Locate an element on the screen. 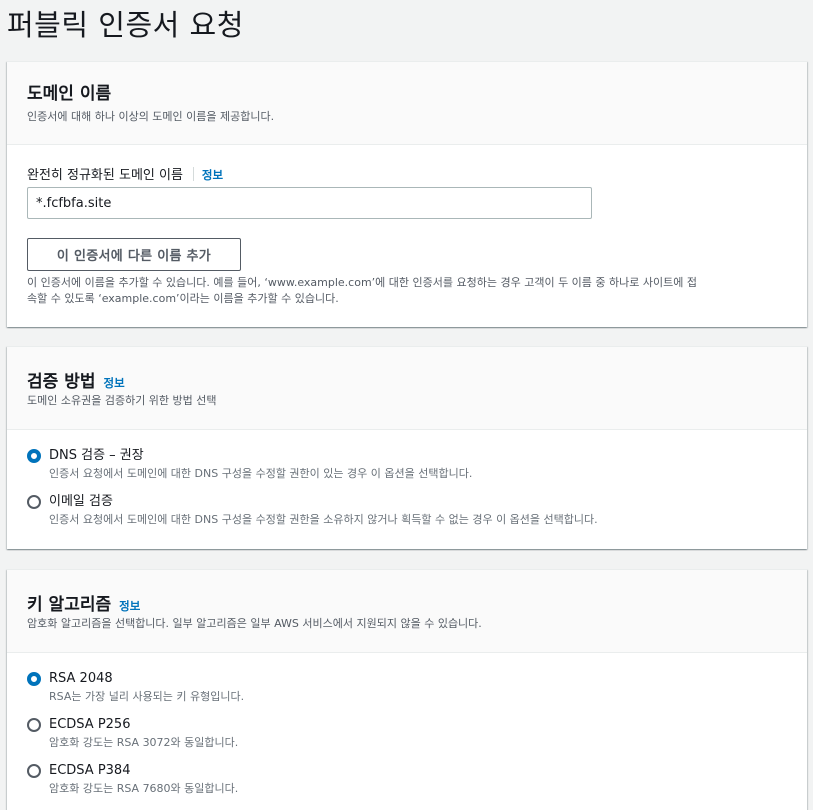 The height and width of the screenshot is (810, 813). ecdsa-p256-description: 암호화 강도는 RSA 3072와 동일합니다. is located at coordinates (144, 742).